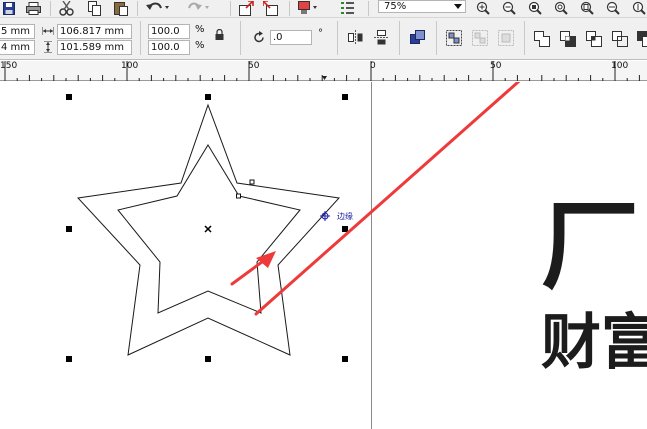  Describe the element at coordinates (345, 359) in the screenshot. I see `selection-handle-bottom-right` at that location.